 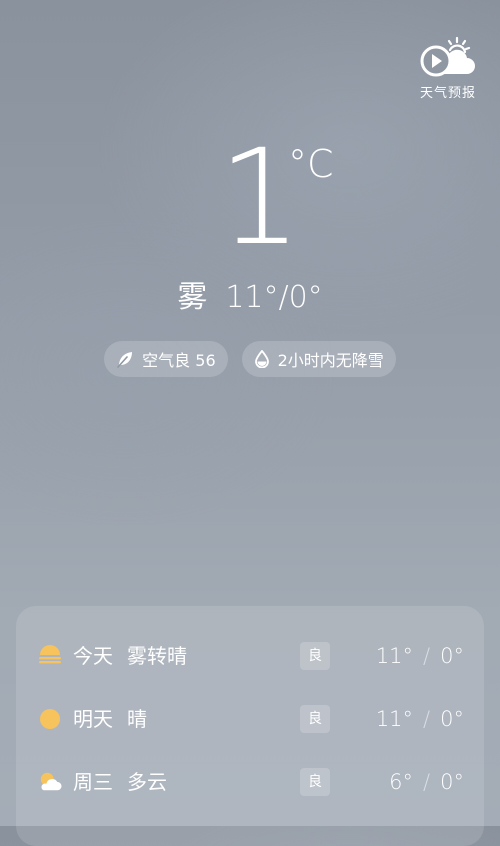 What do you see at coordinates (330, 360) in the screenshot?
I see `precipitation-text: 2小时内无降雪` at bounding box center [330, 360].